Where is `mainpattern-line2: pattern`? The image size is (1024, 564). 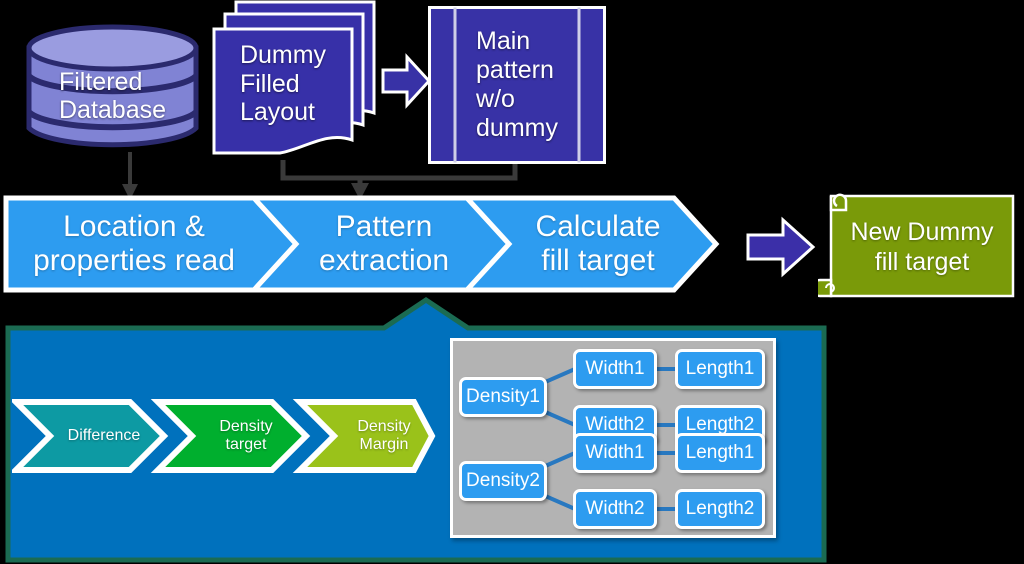 mainpattern-line2: pattern is located at coordinates (515, 70).